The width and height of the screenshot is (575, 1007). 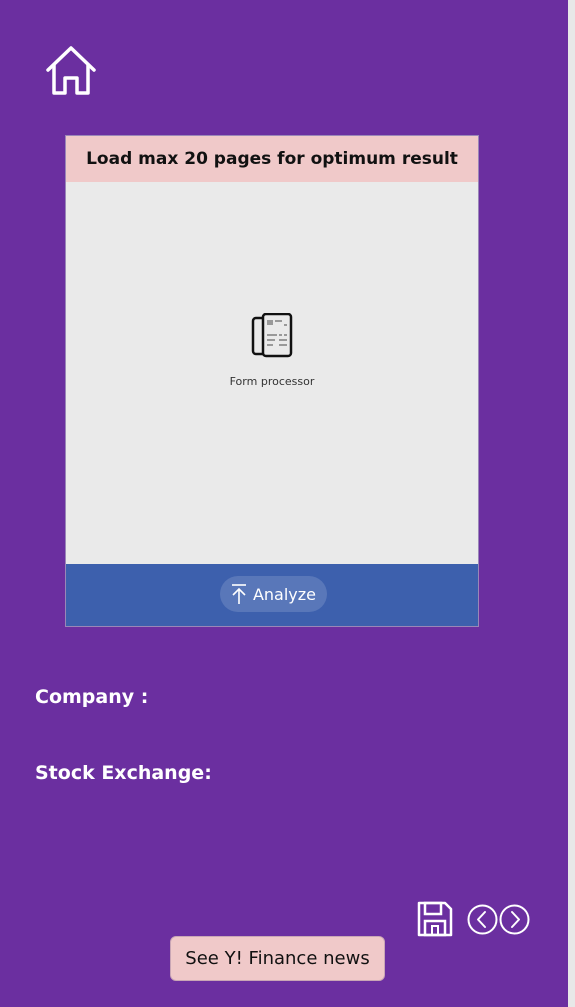 I want to click on home-button, so click(x=71, y=71).